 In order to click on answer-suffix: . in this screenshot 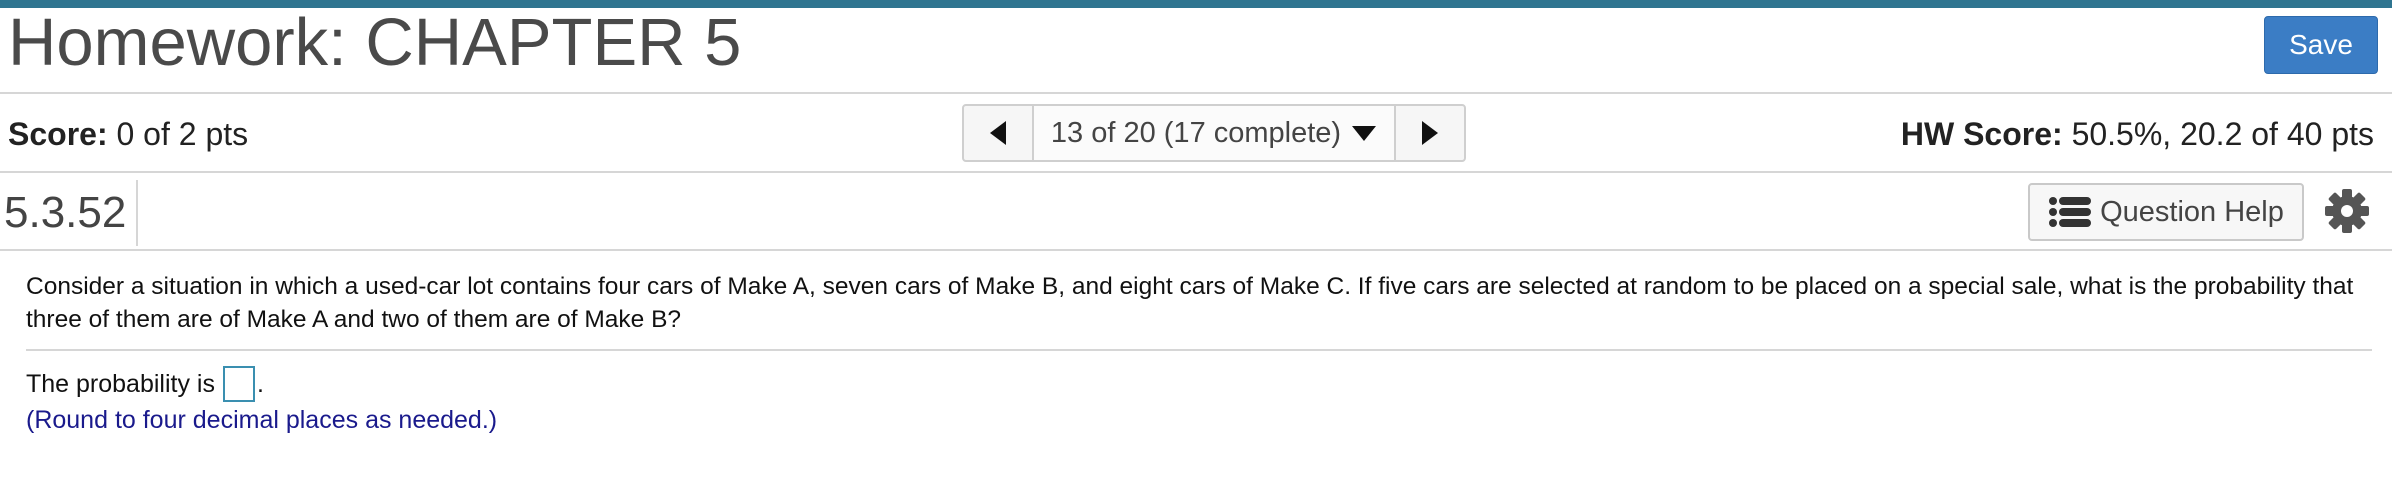, I will do `click(260, 383)`.